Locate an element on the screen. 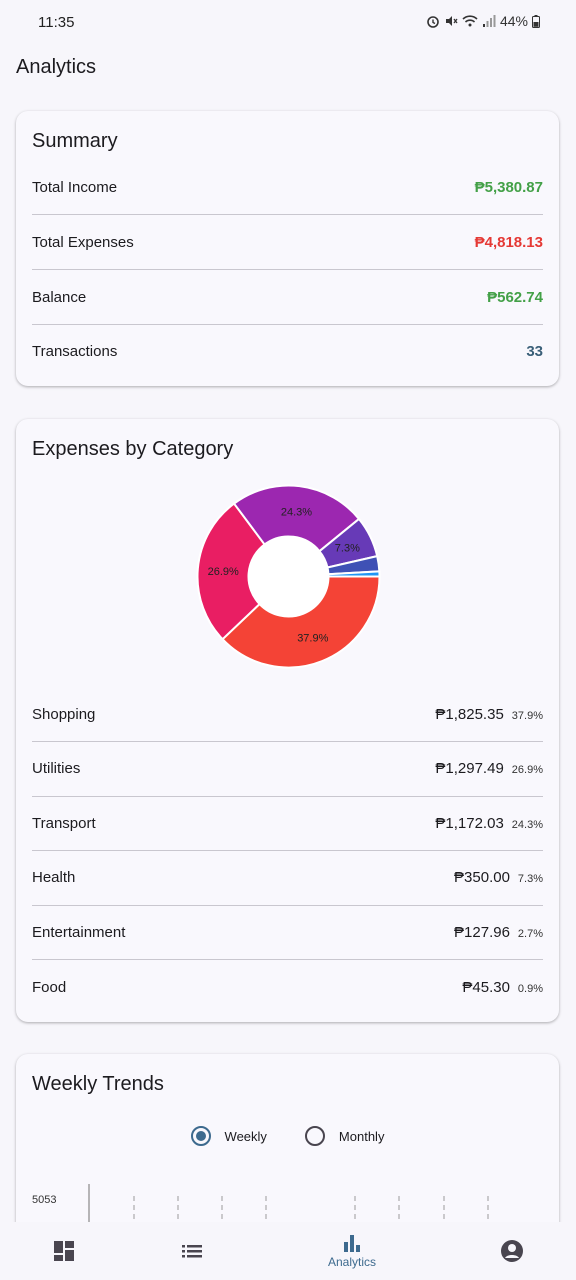  category-row: Shopping ₱1,825.35 37.9% is located at coordinates (287, 714).